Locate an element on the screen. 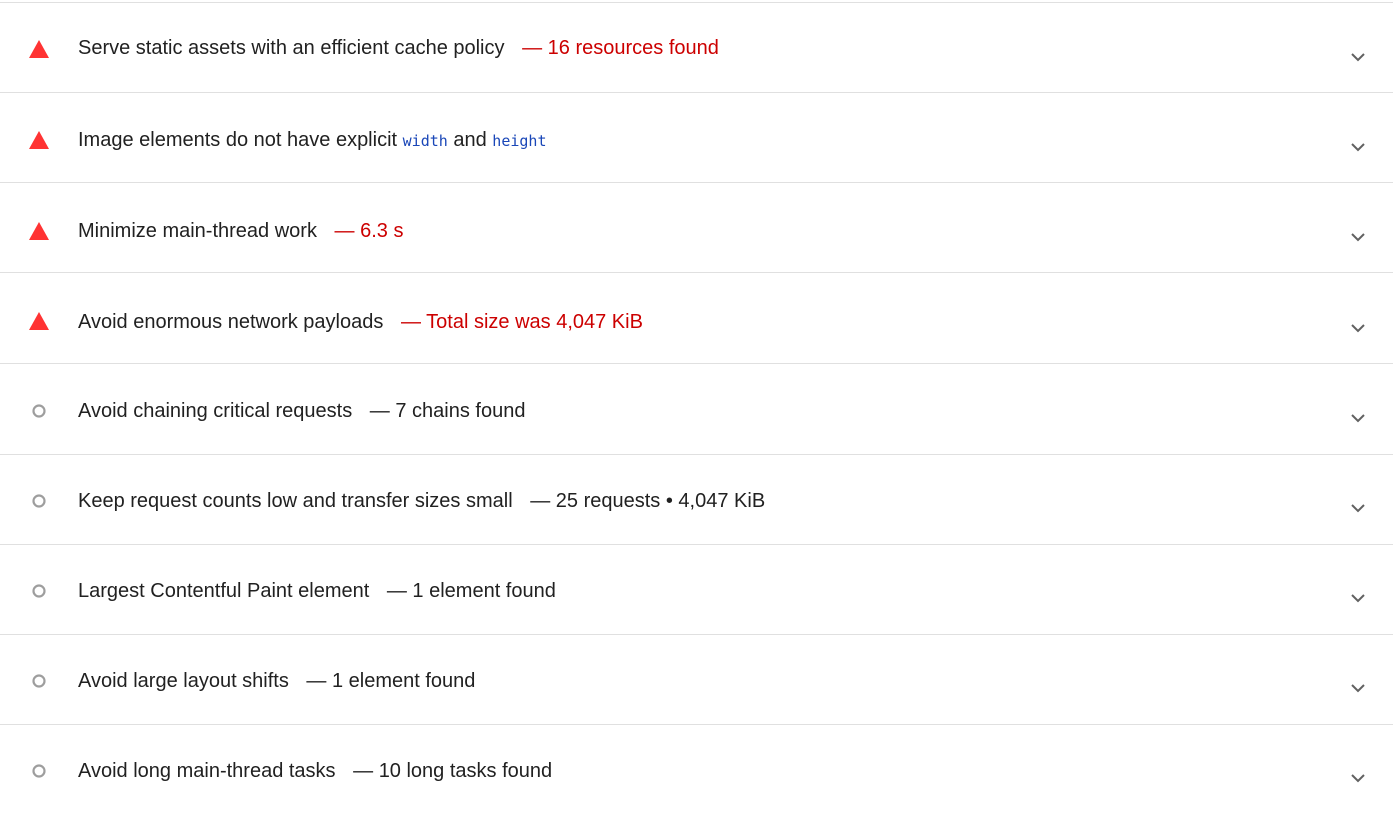  code-width: width is located at coordinates (425, 141).